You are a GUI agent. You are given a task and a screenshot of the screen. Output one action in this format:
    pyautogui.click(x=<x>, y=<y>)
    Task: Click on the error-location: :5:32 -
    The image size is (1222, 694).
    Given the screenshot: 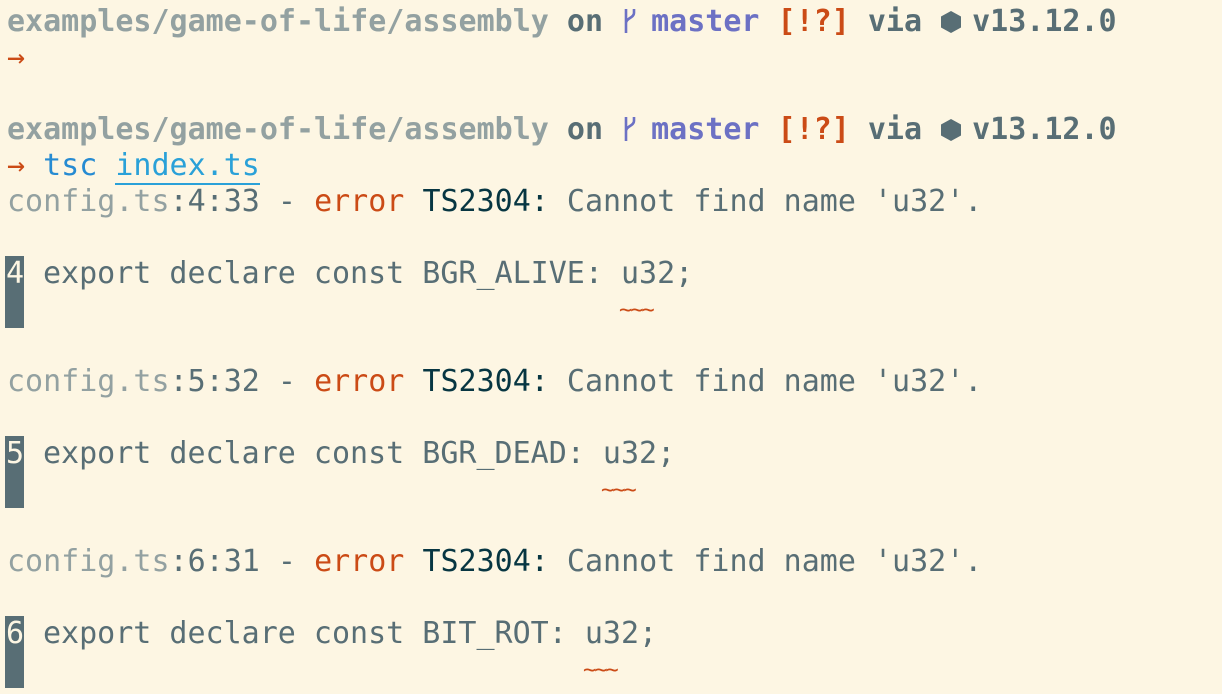 What is the action you would take?
    pyautogui.click(x=242, y=381)
    